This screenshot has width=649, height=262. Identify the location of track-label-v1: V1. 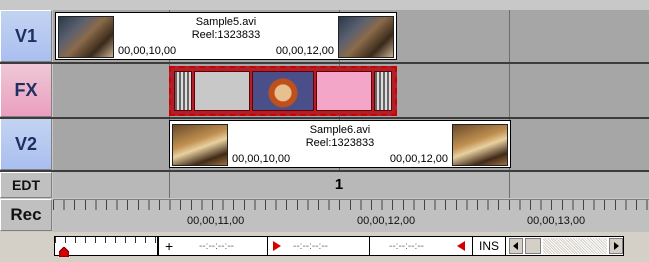
(26, 35).